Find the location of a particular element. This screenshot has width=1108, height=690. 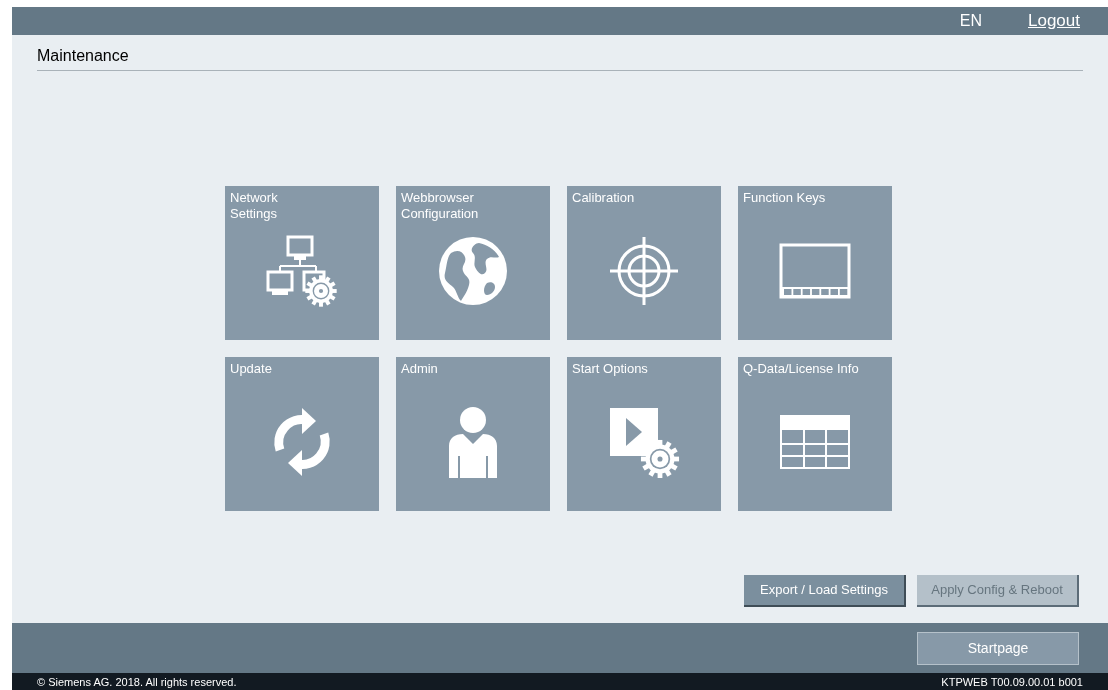

menu-tile: Admin is located at coordinates (473, 434).